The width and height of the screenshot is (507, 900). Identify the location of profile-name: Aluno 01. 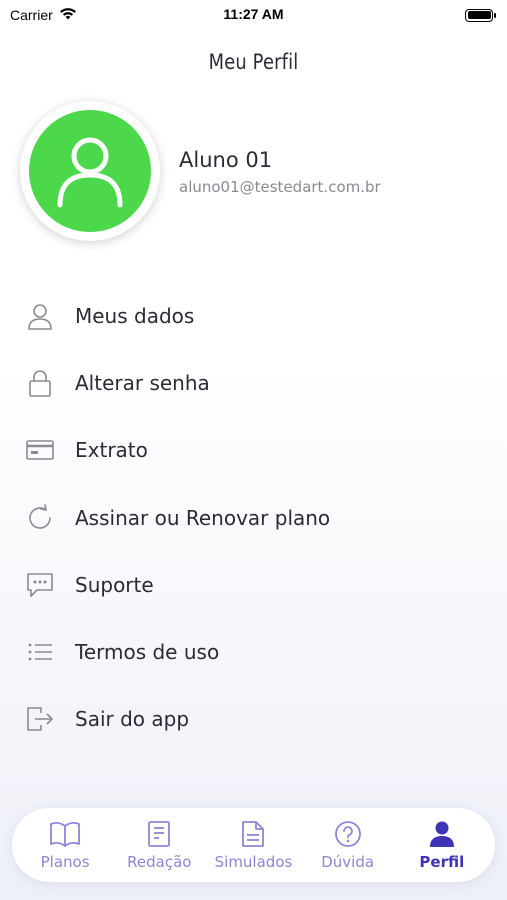
(226, 160).